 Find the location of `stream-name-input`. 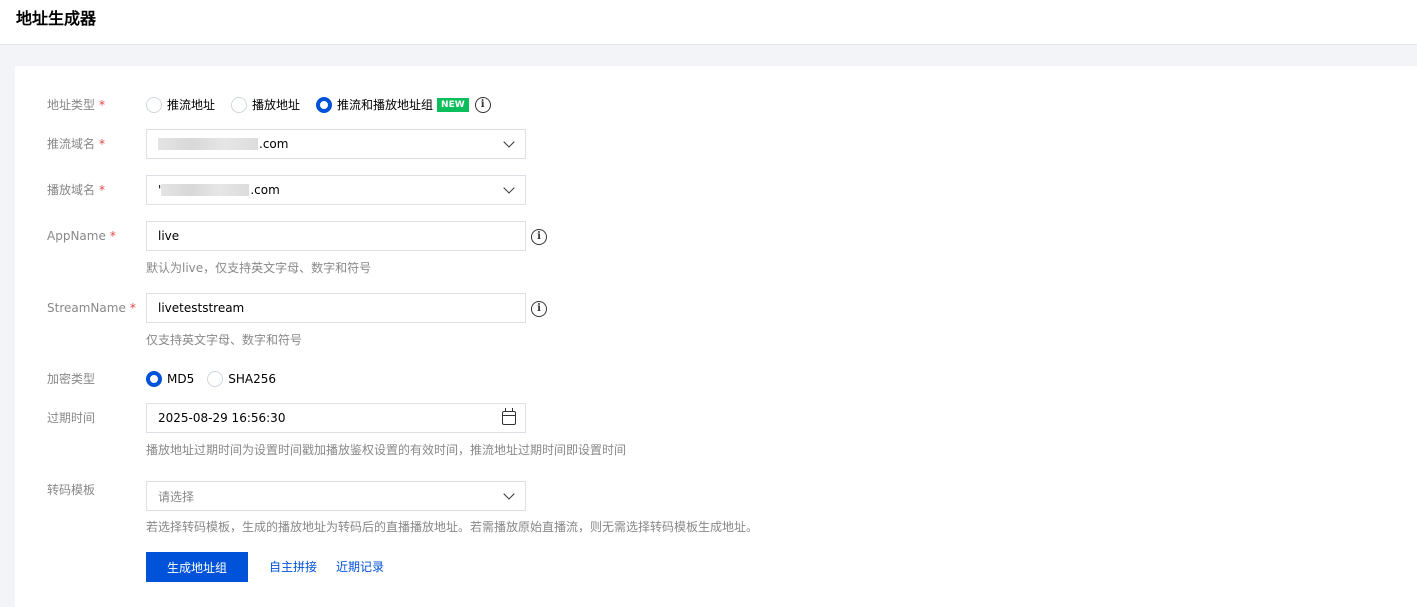

stream-name-input is located at coordinates (323, 308).